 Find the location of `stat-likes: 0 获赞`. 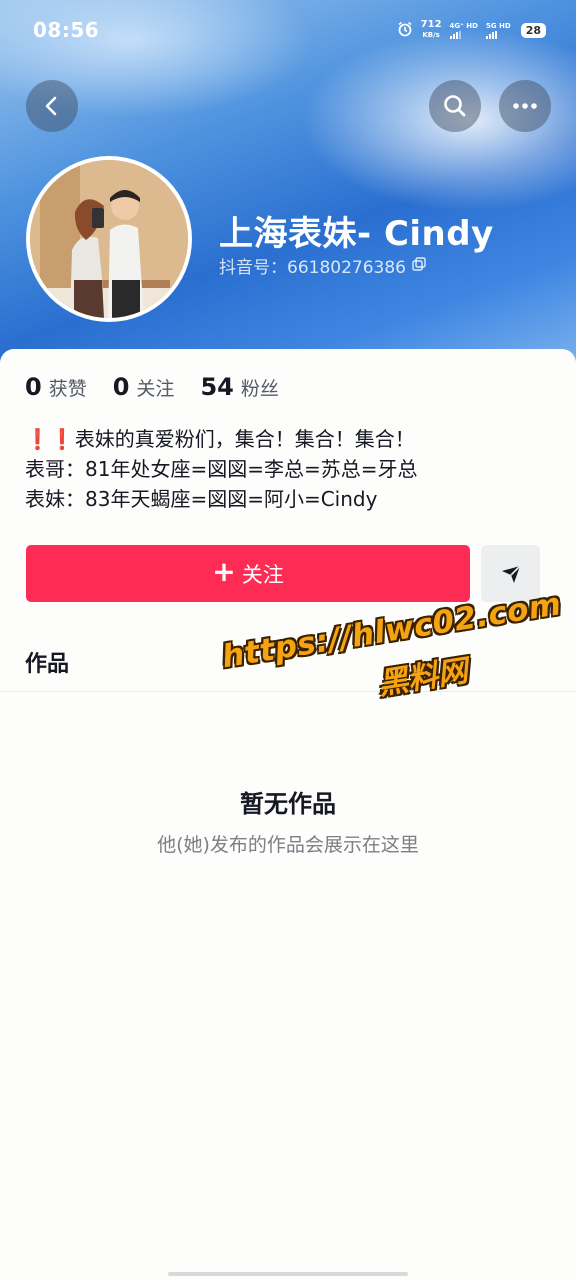

stat-likes: 0 获赞 is located at coordinates (56, 387).